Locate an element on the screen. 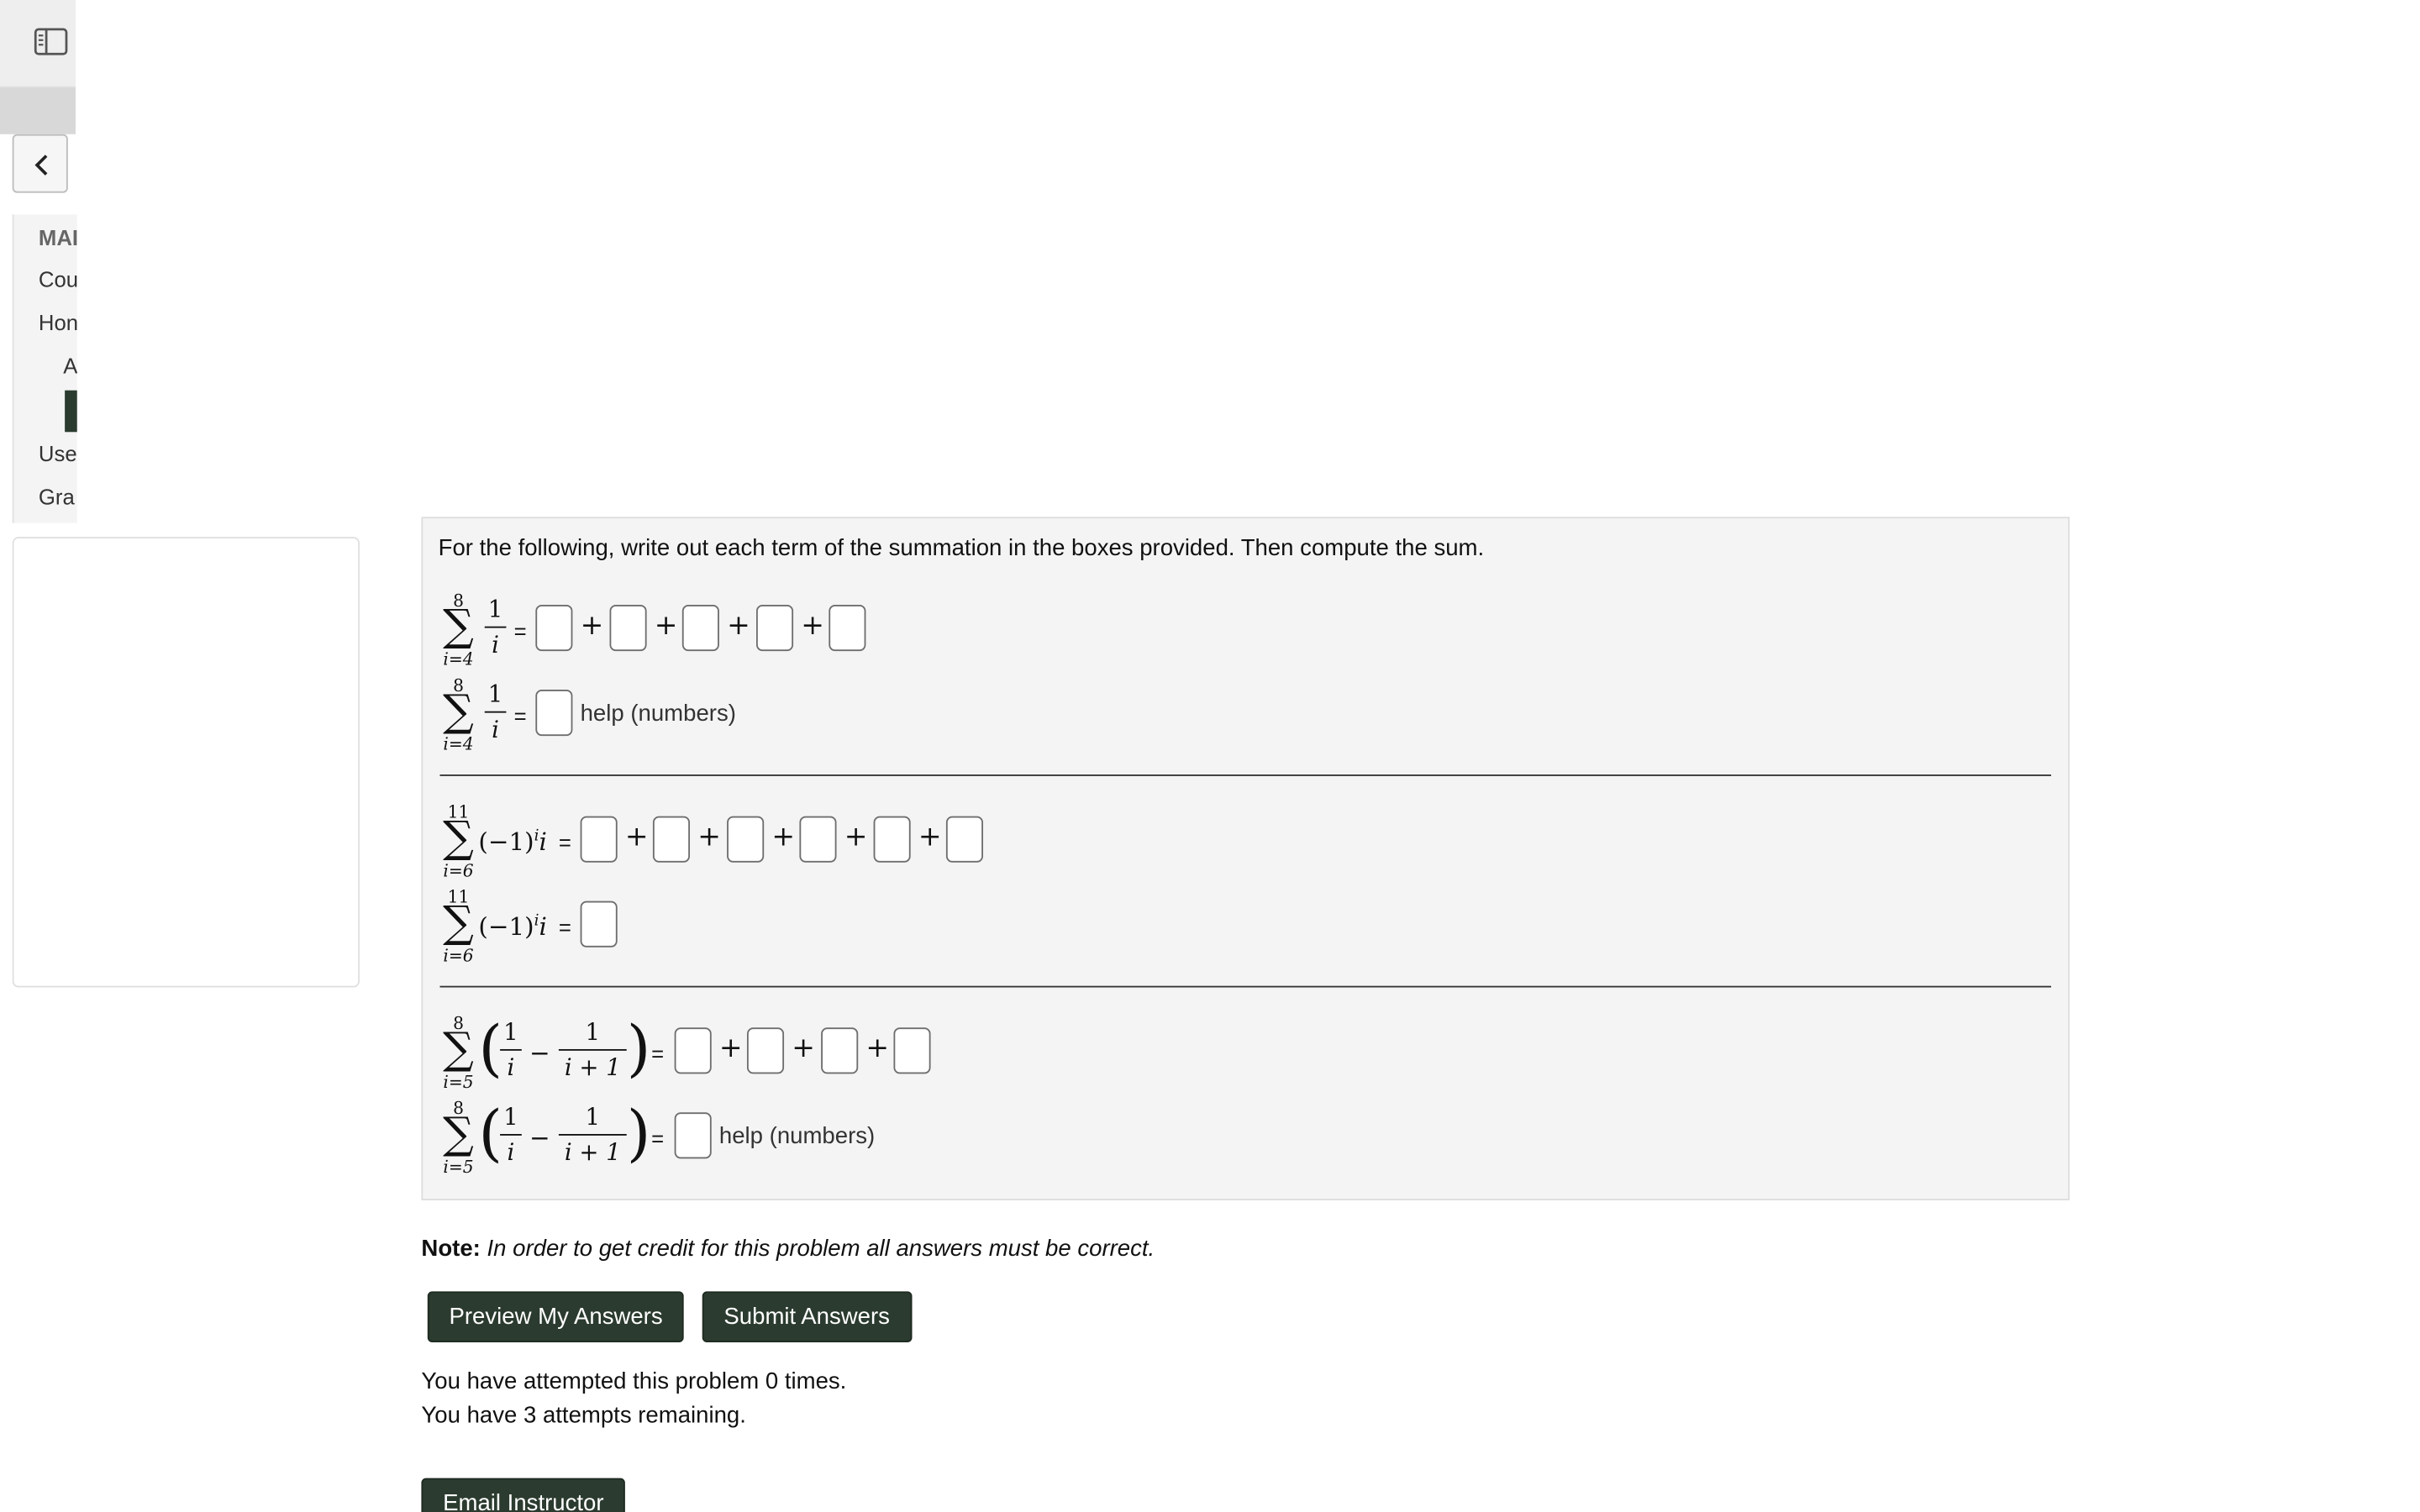 The image size is (2420, 1512). email-instructor-button: Email Instructor is located at coordinates (523, 1495).